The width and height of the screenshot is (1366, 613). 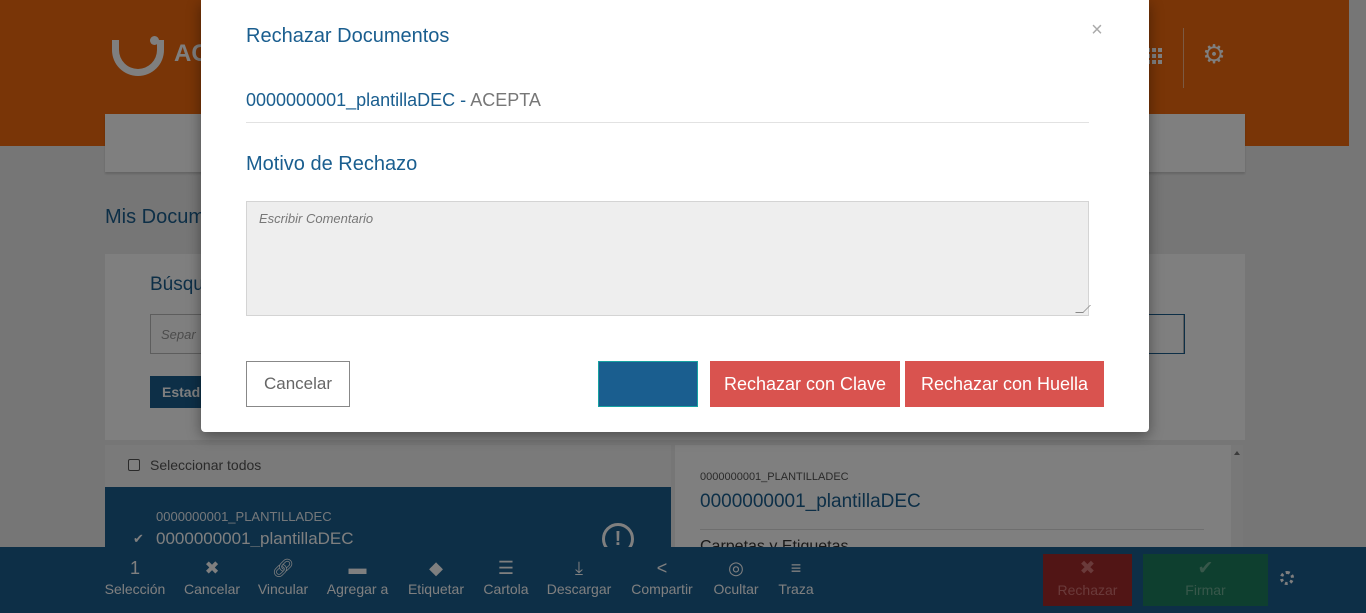 I want to click on reject-with-fingerprint-button: Rechazar con Huella, so click(x=1004, y=384).